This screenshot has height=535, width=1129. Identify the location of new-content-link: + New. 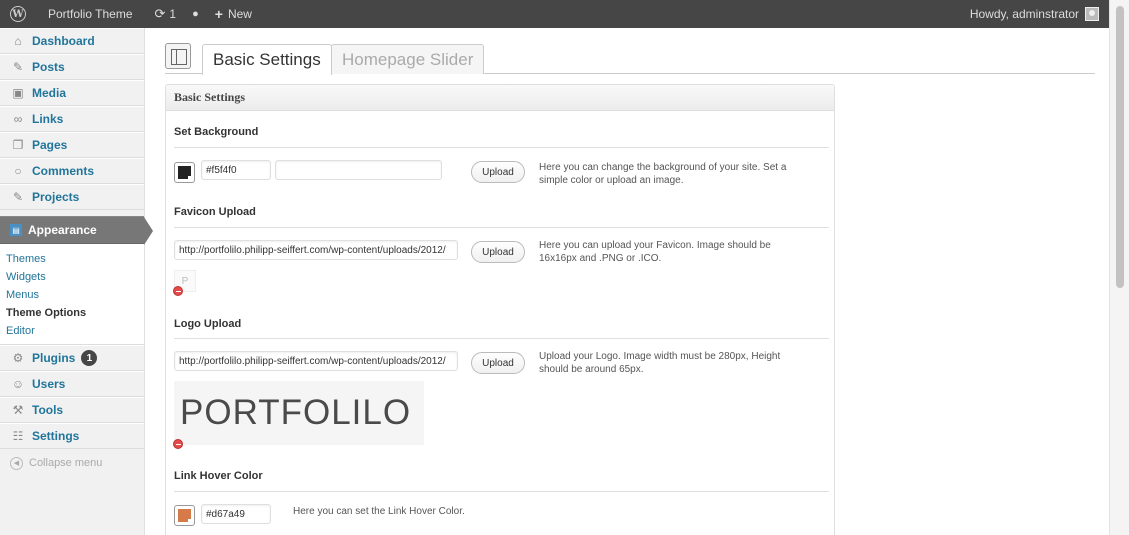
(233, 14).